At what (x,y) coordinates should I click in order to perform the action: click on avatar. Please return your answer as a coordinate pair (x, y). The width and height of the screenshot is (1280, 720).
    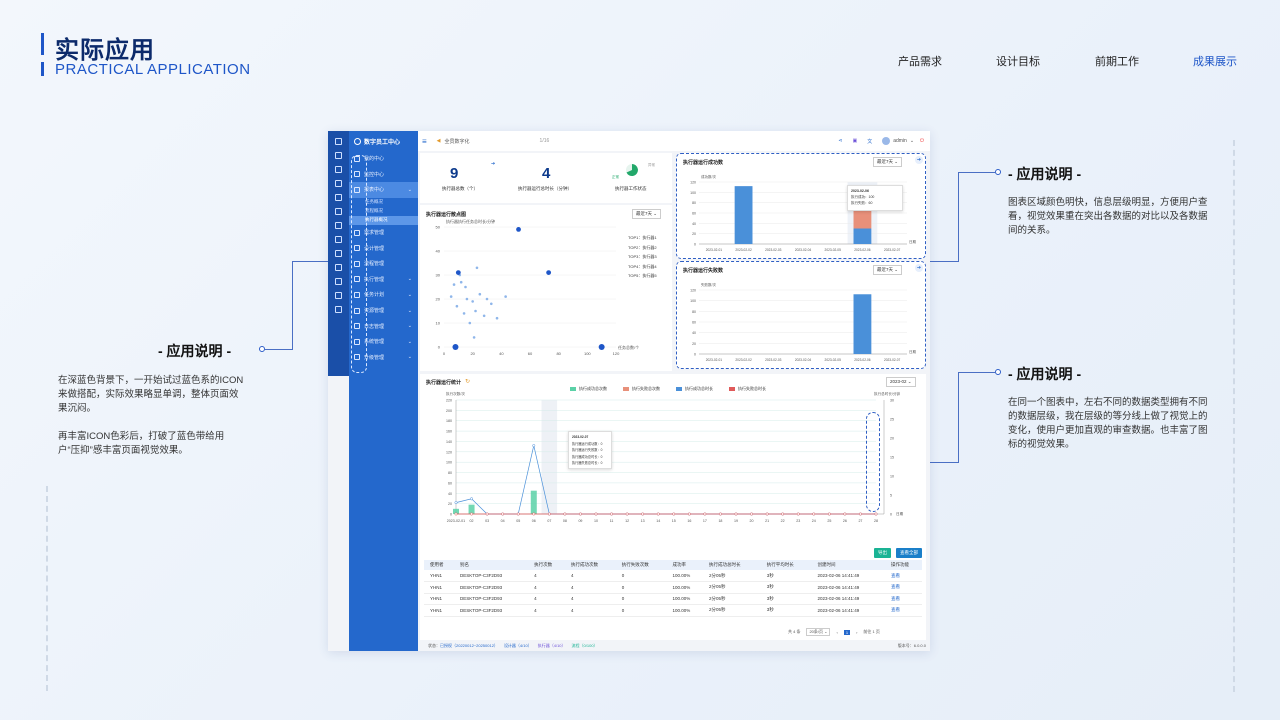
    Looking at the image, I should click on (886, 141).